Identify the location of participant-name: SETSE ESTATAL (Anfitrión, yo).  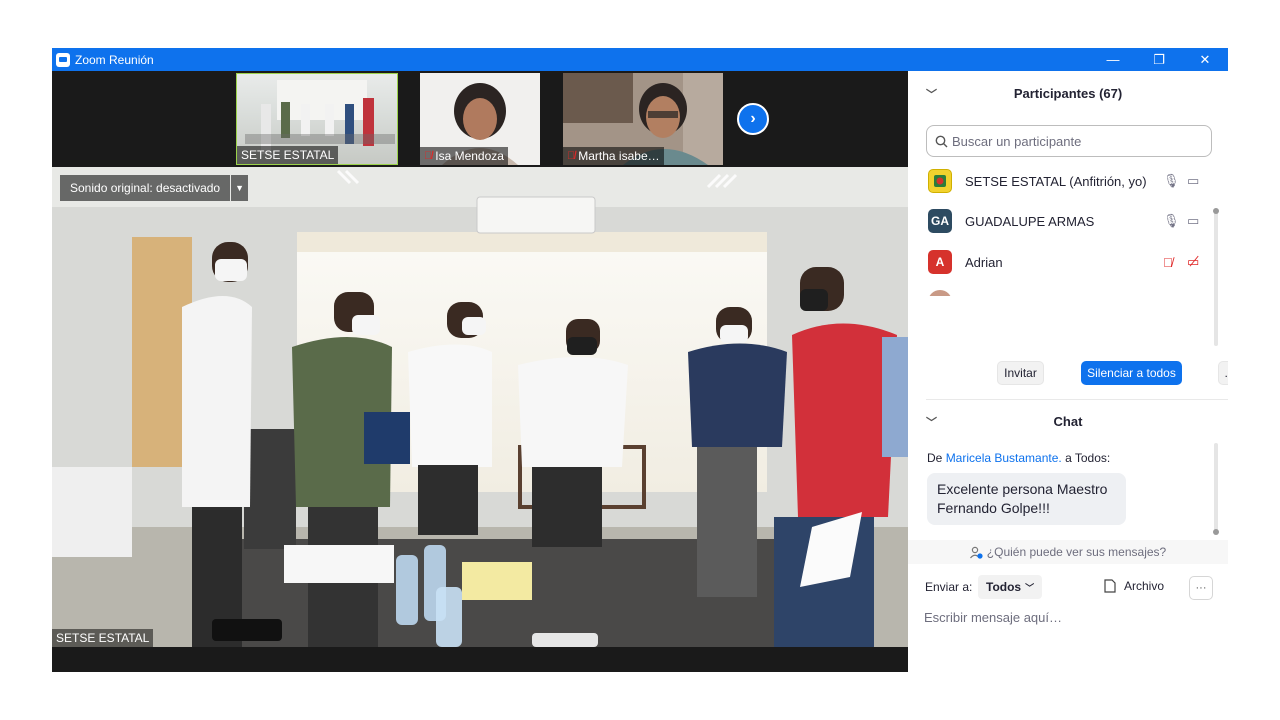
(1056, 181).